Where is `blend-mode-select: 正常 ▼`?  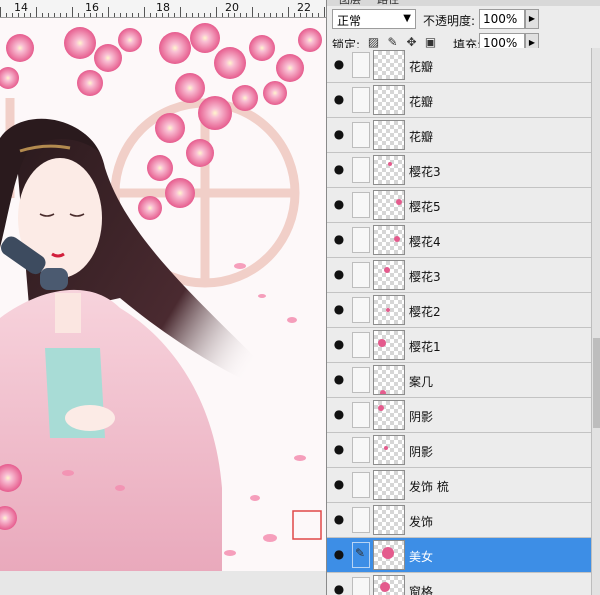
blend-mode-select: 正常 ▼ is located at coordinates (374, 19).